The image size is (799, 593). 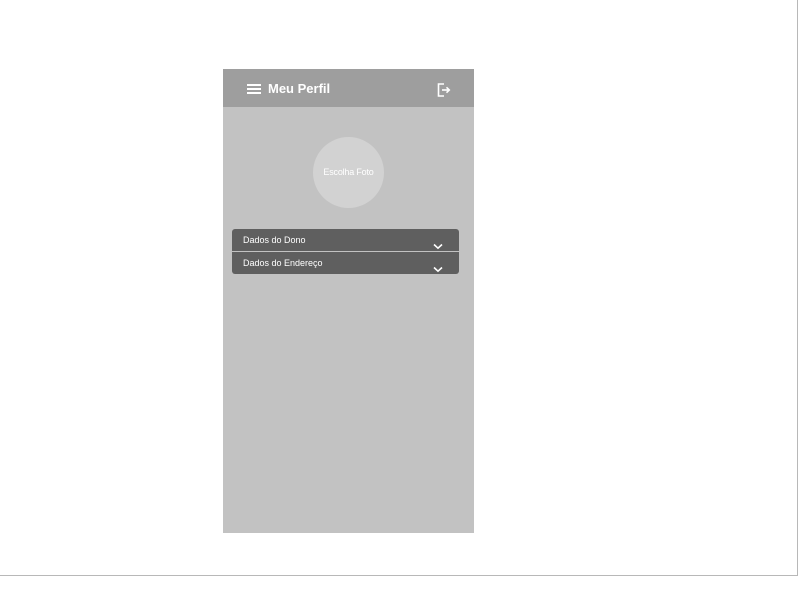 I want to click on accordion-owner-data: Dados do Dono, so click(x=345, y=240).